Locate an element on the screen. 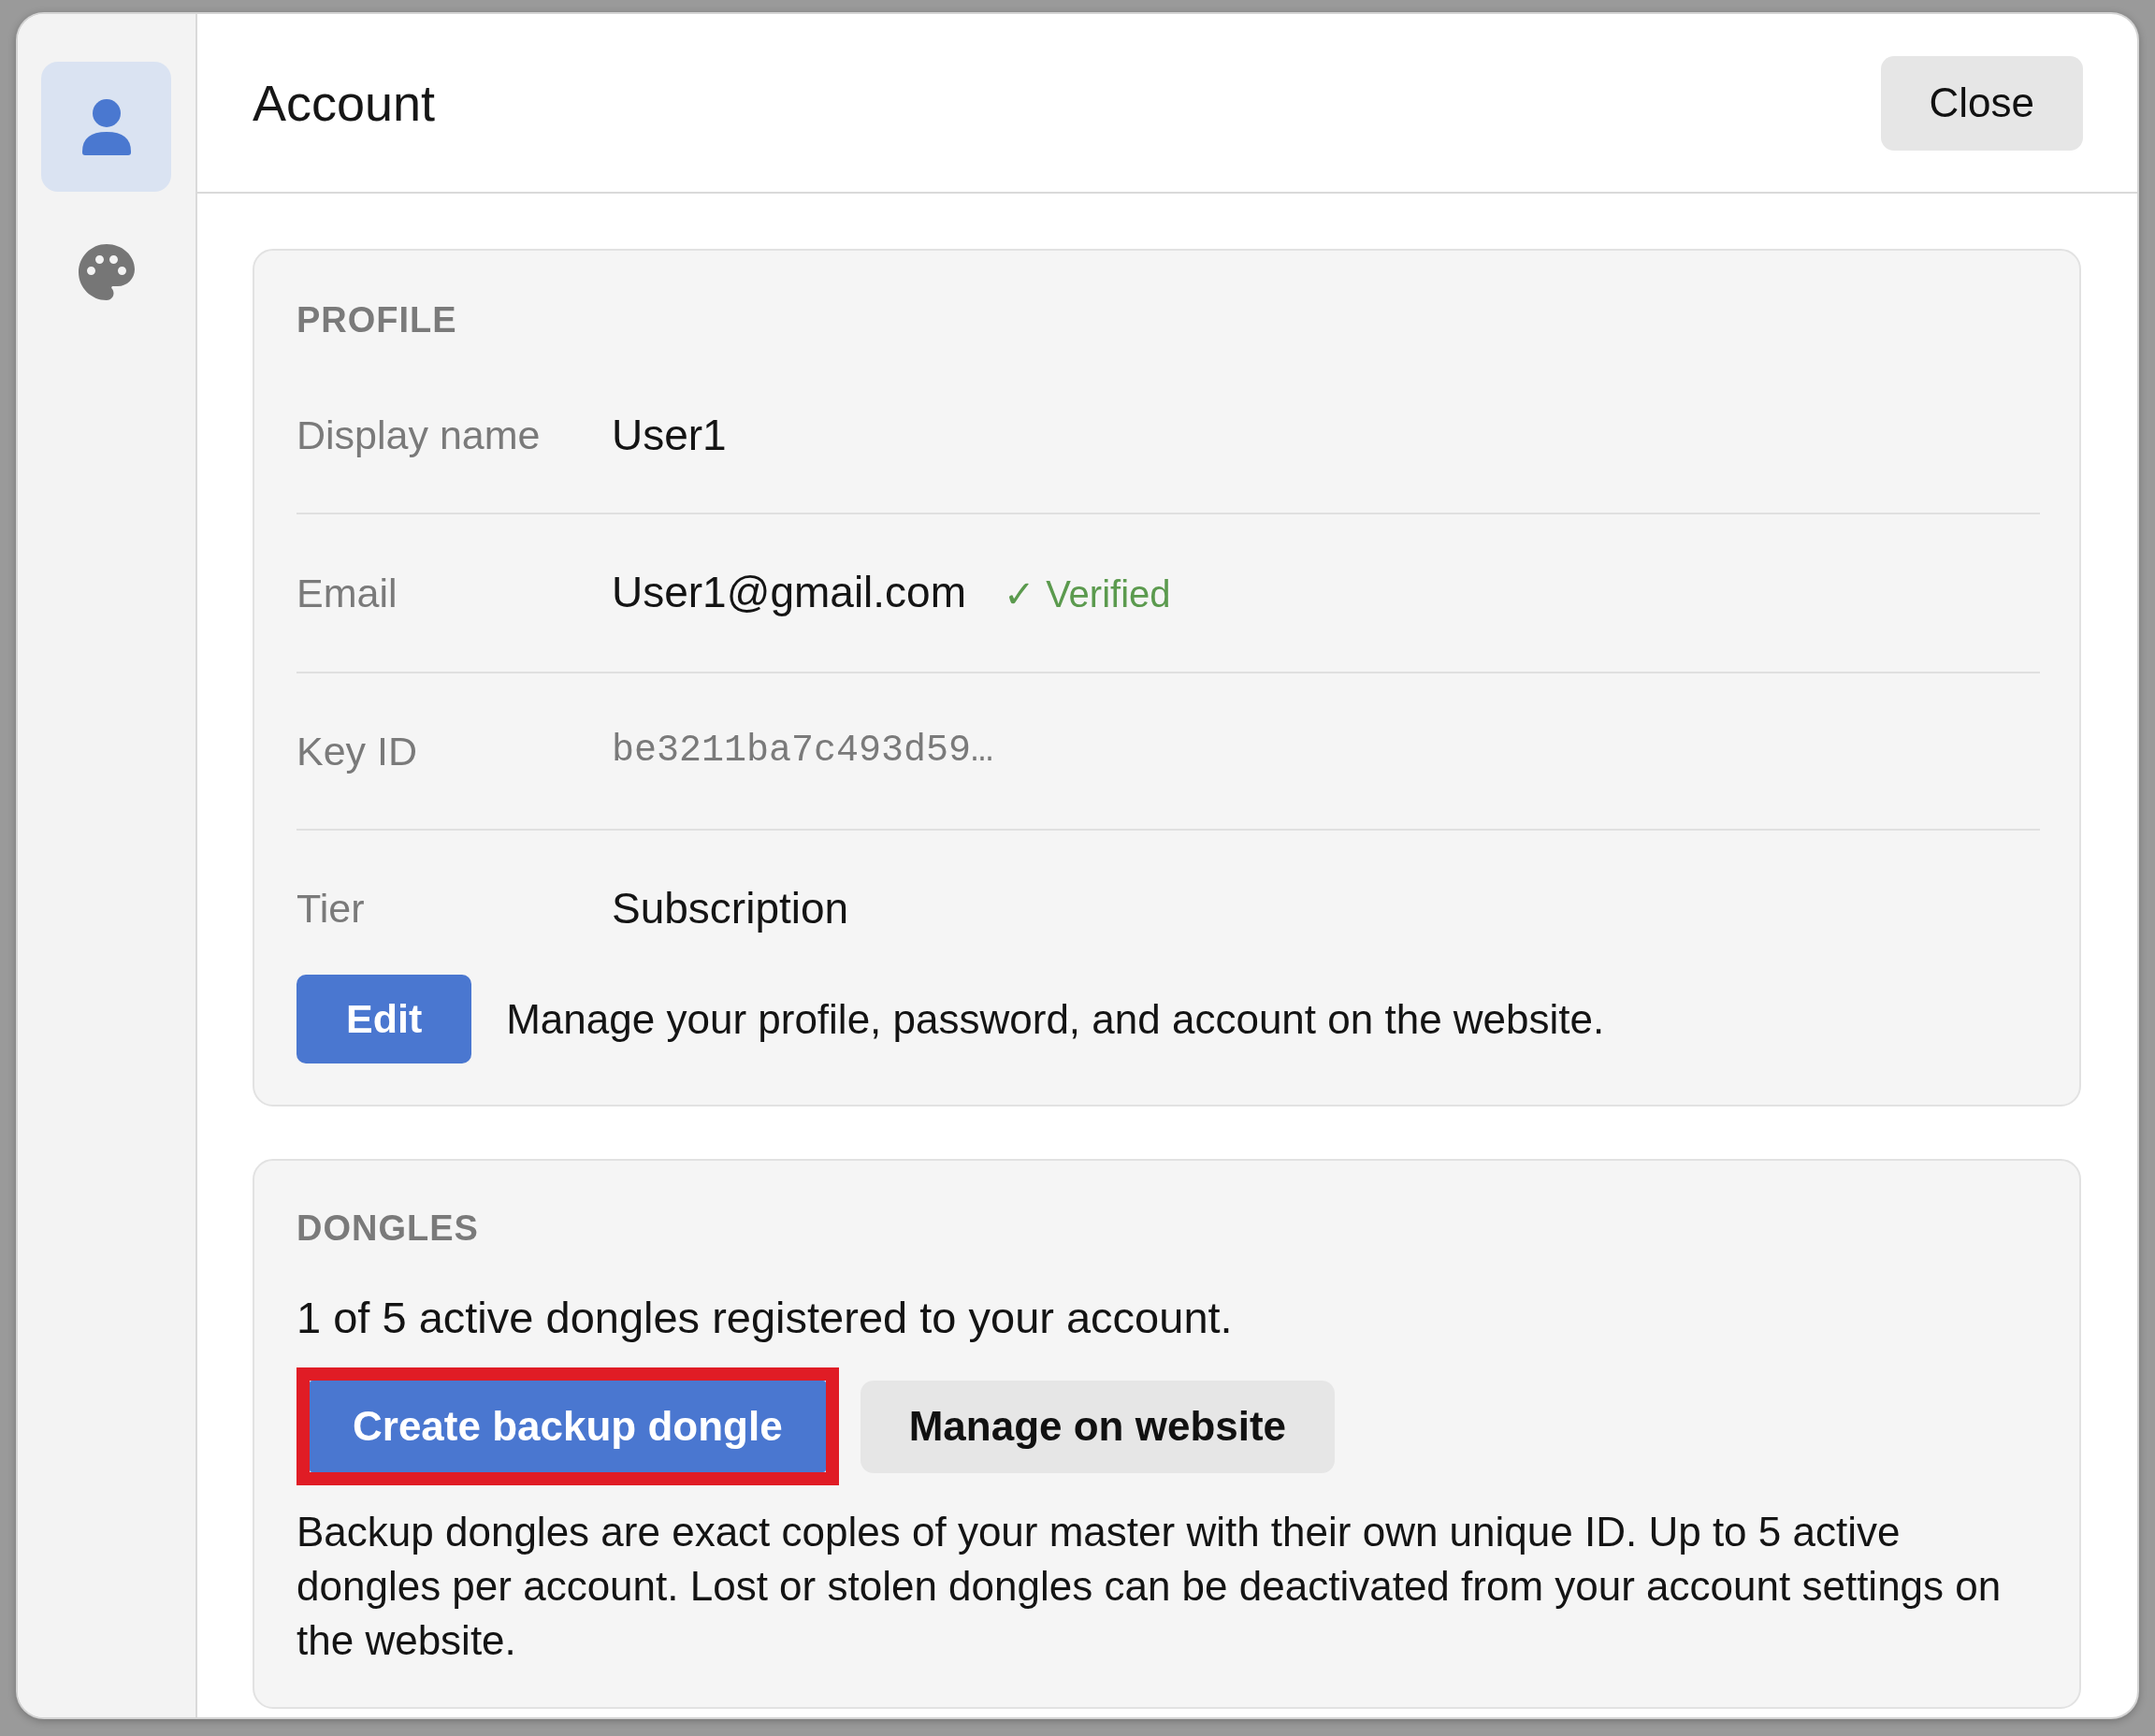 Image resolution: width=2155 pixels, height=1736 pixels. window-title: Account is located at coordinates (345, 103).